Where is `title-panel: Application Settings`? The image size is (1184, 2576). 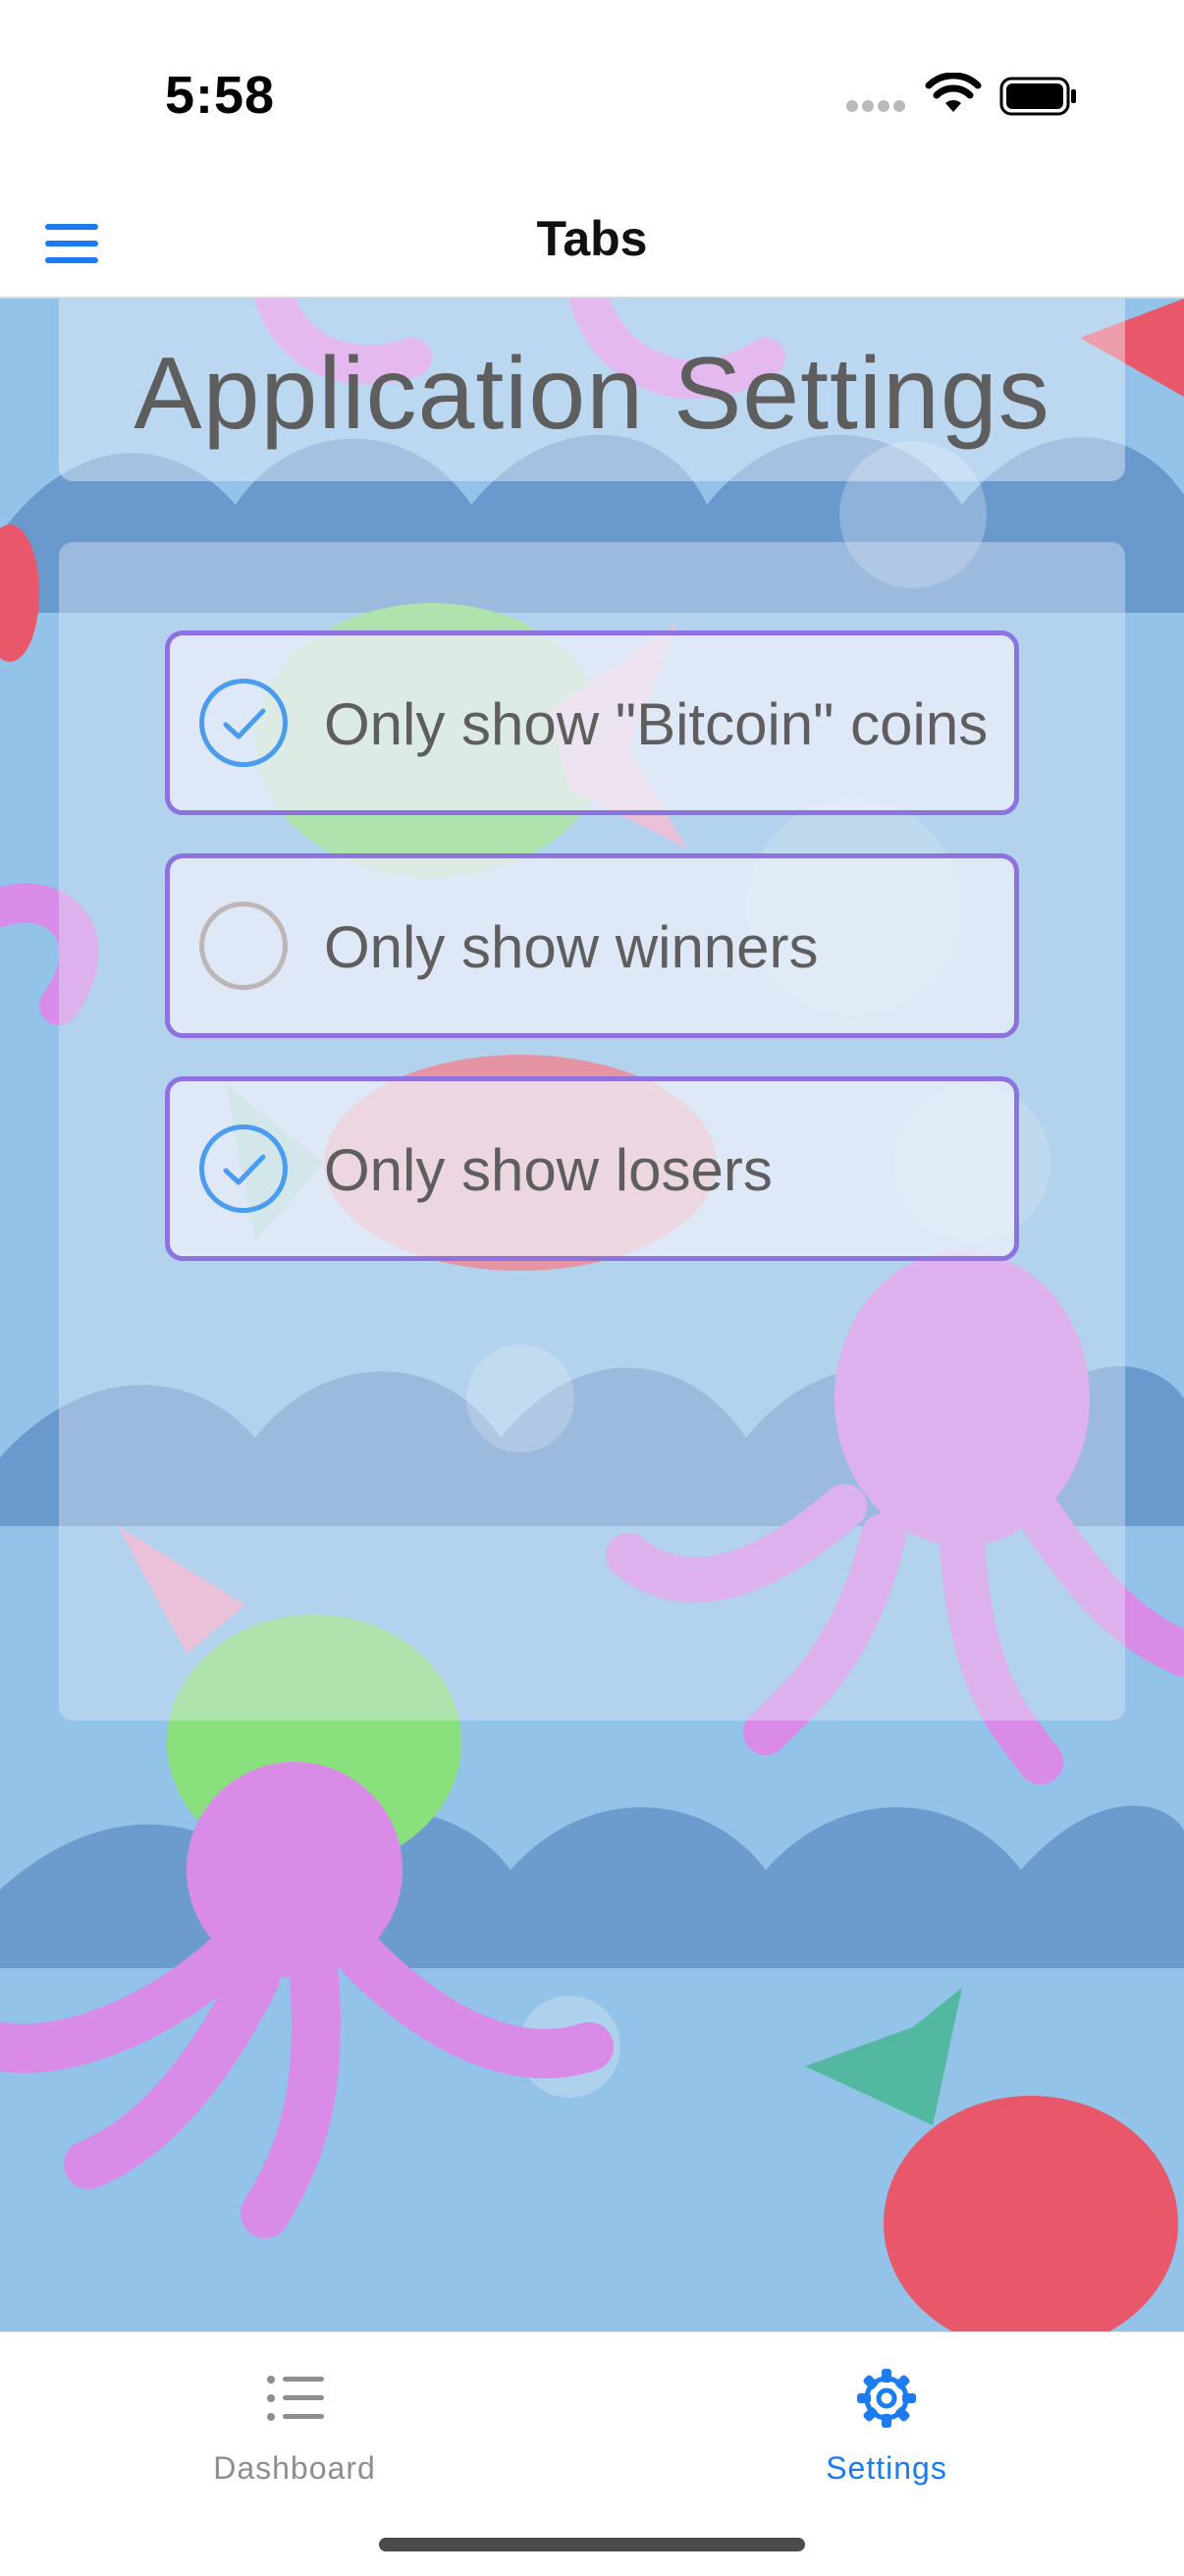
title-panel: Application Settings is located at coordinates (592, 390).